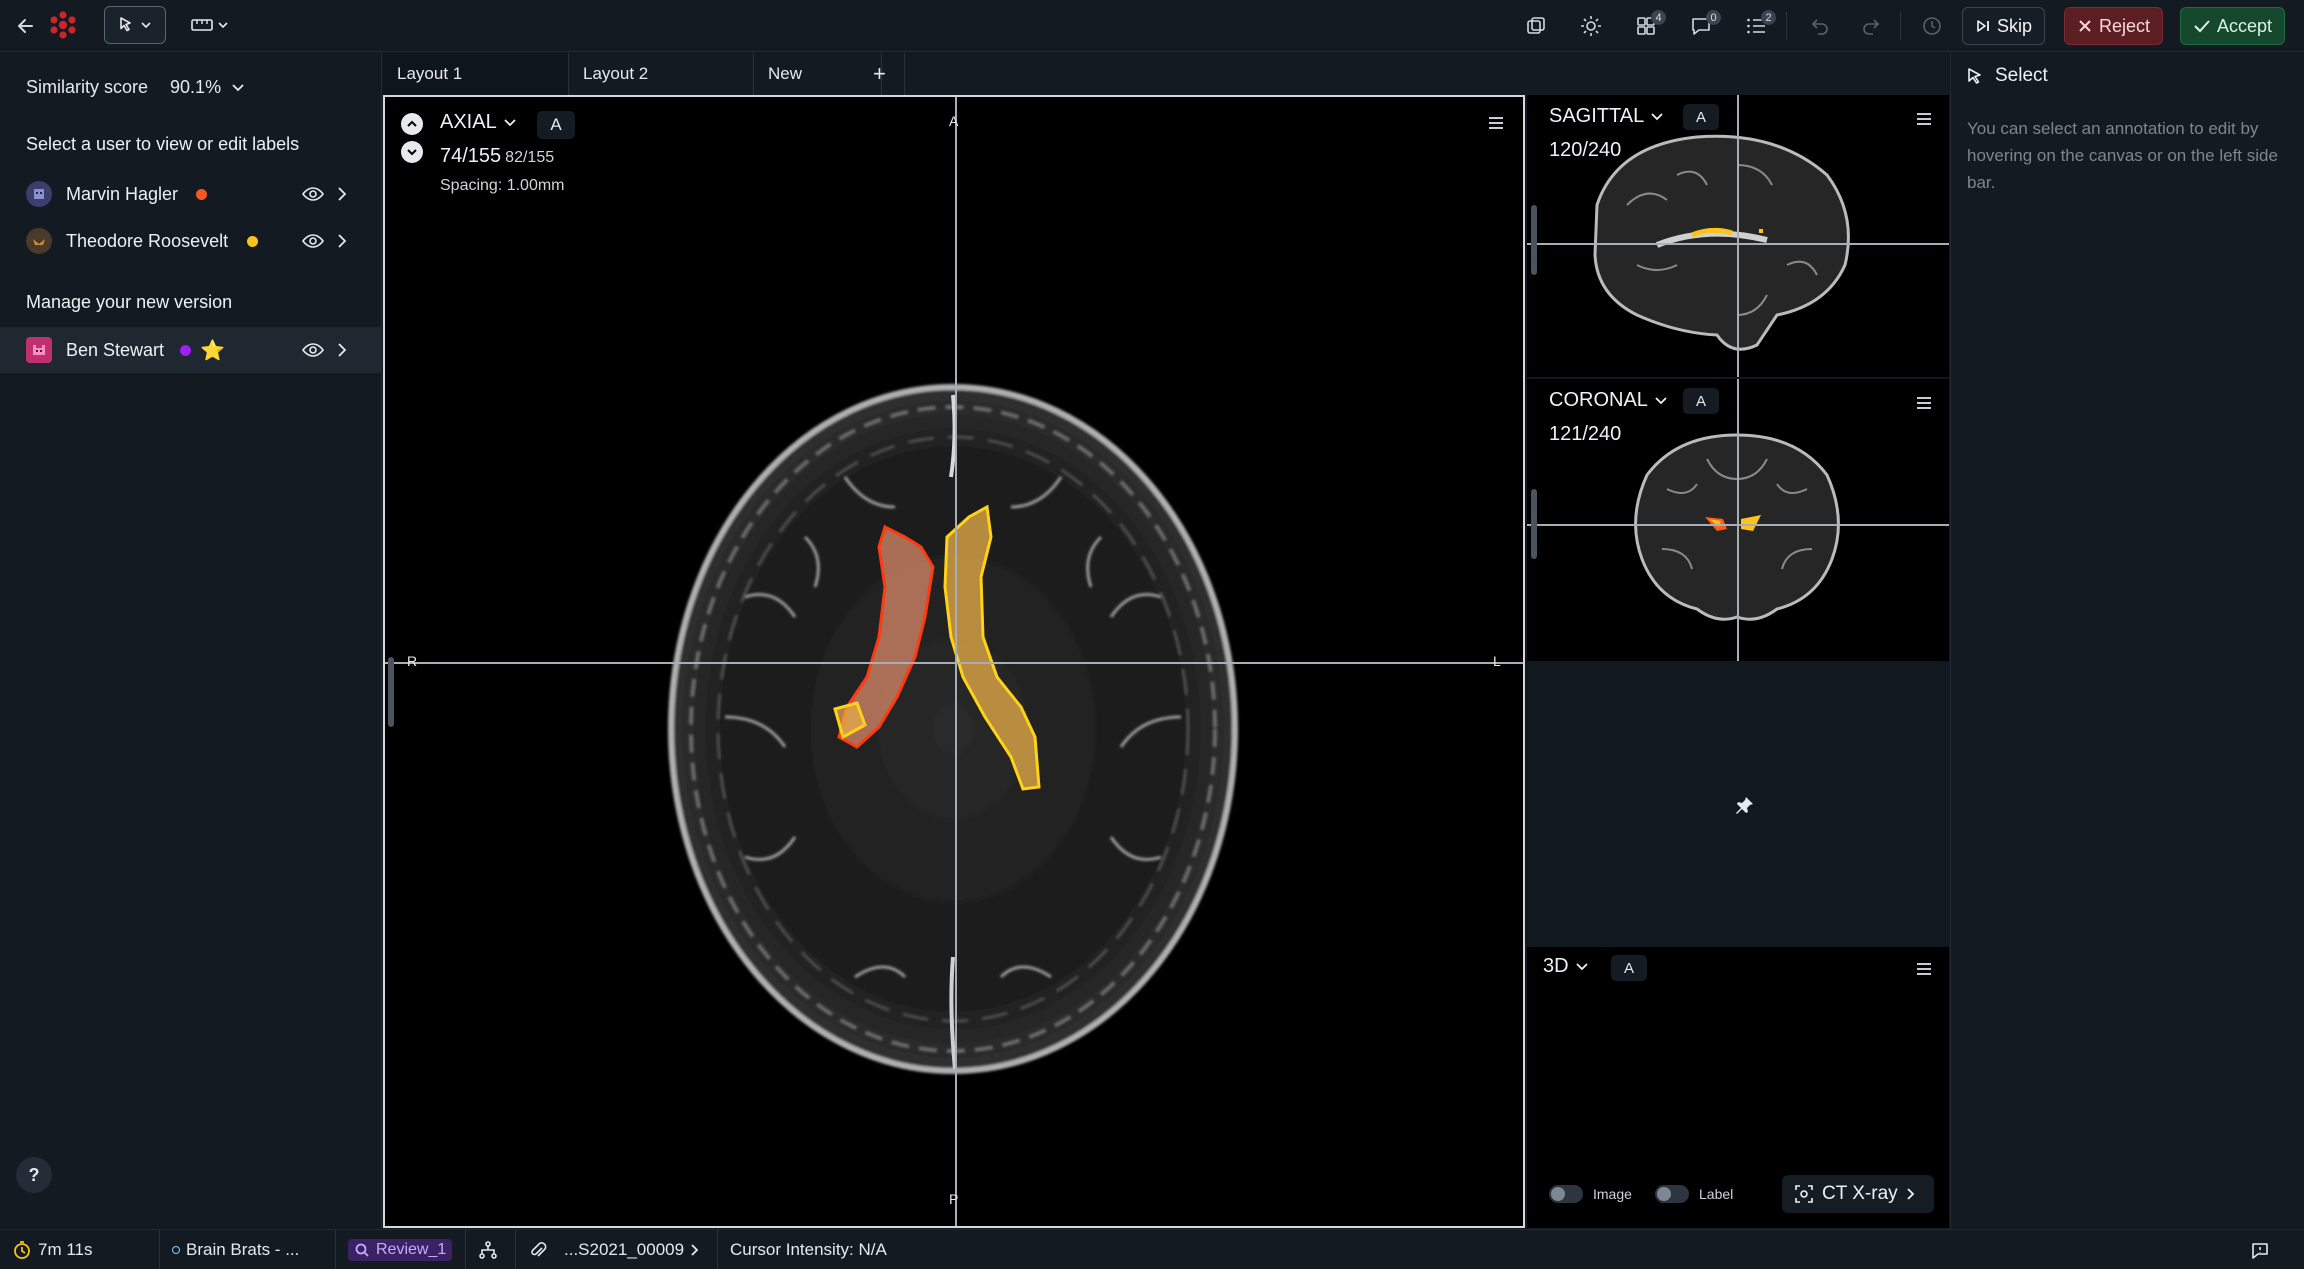 The width and height of the screenshot is (2304, 1269). I want to click on help-button: ?, so click(34, 1175).